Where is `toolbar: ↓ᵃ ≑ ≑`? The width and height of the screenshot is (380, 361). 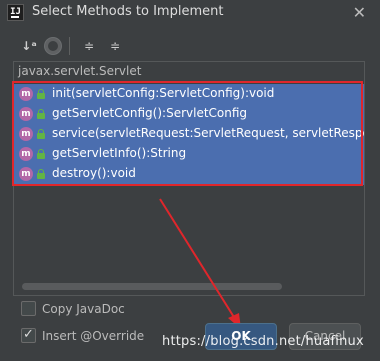
toolbar: ↓ᵃ ≑ ≑ is located at coordinates (194, 46).